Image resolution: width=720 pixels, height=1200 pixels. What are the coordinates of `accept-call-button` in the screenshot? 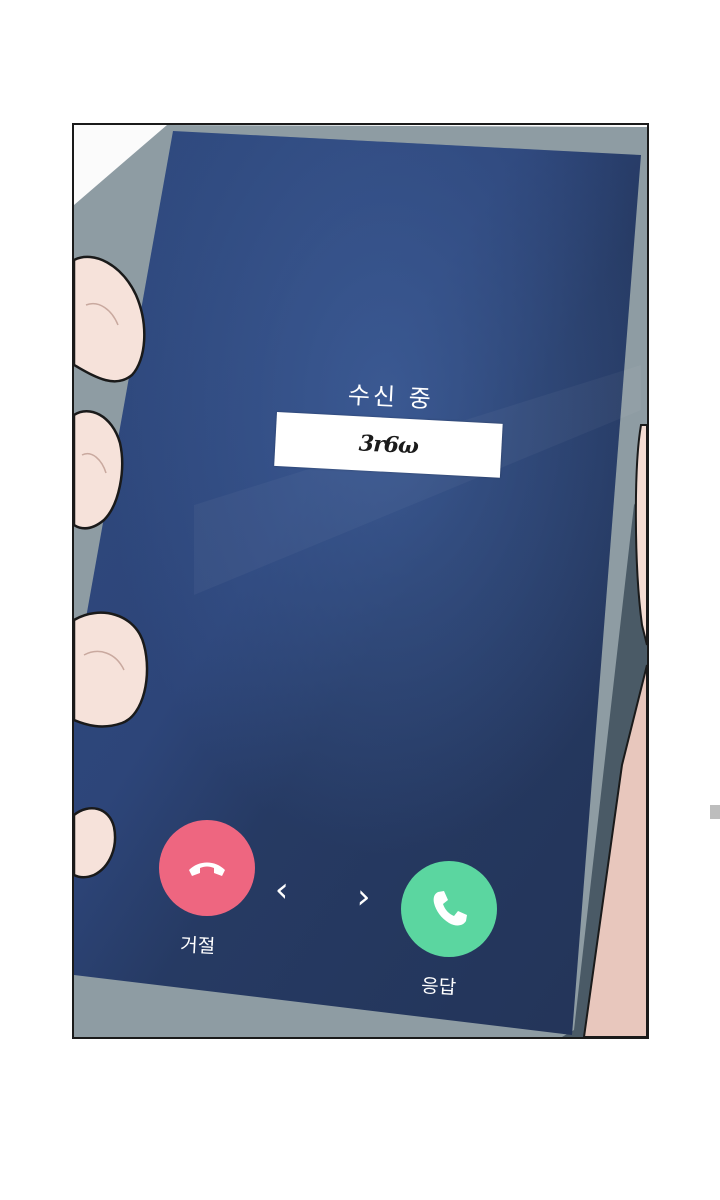 It's located at (449, 909).